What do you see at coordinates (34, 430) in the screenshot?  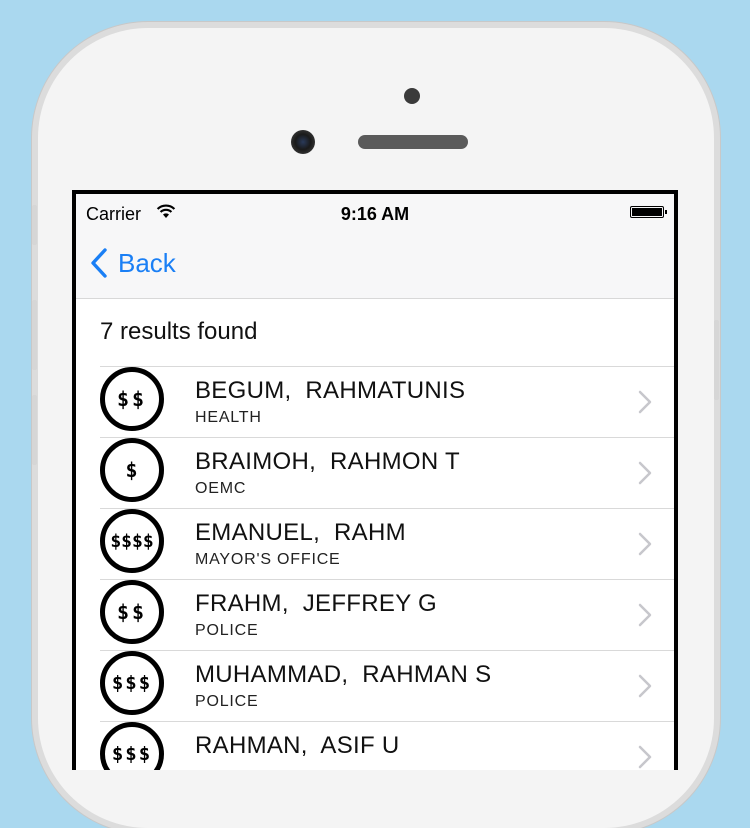 I see `volume-down-button` at bounding box center [34, 430].